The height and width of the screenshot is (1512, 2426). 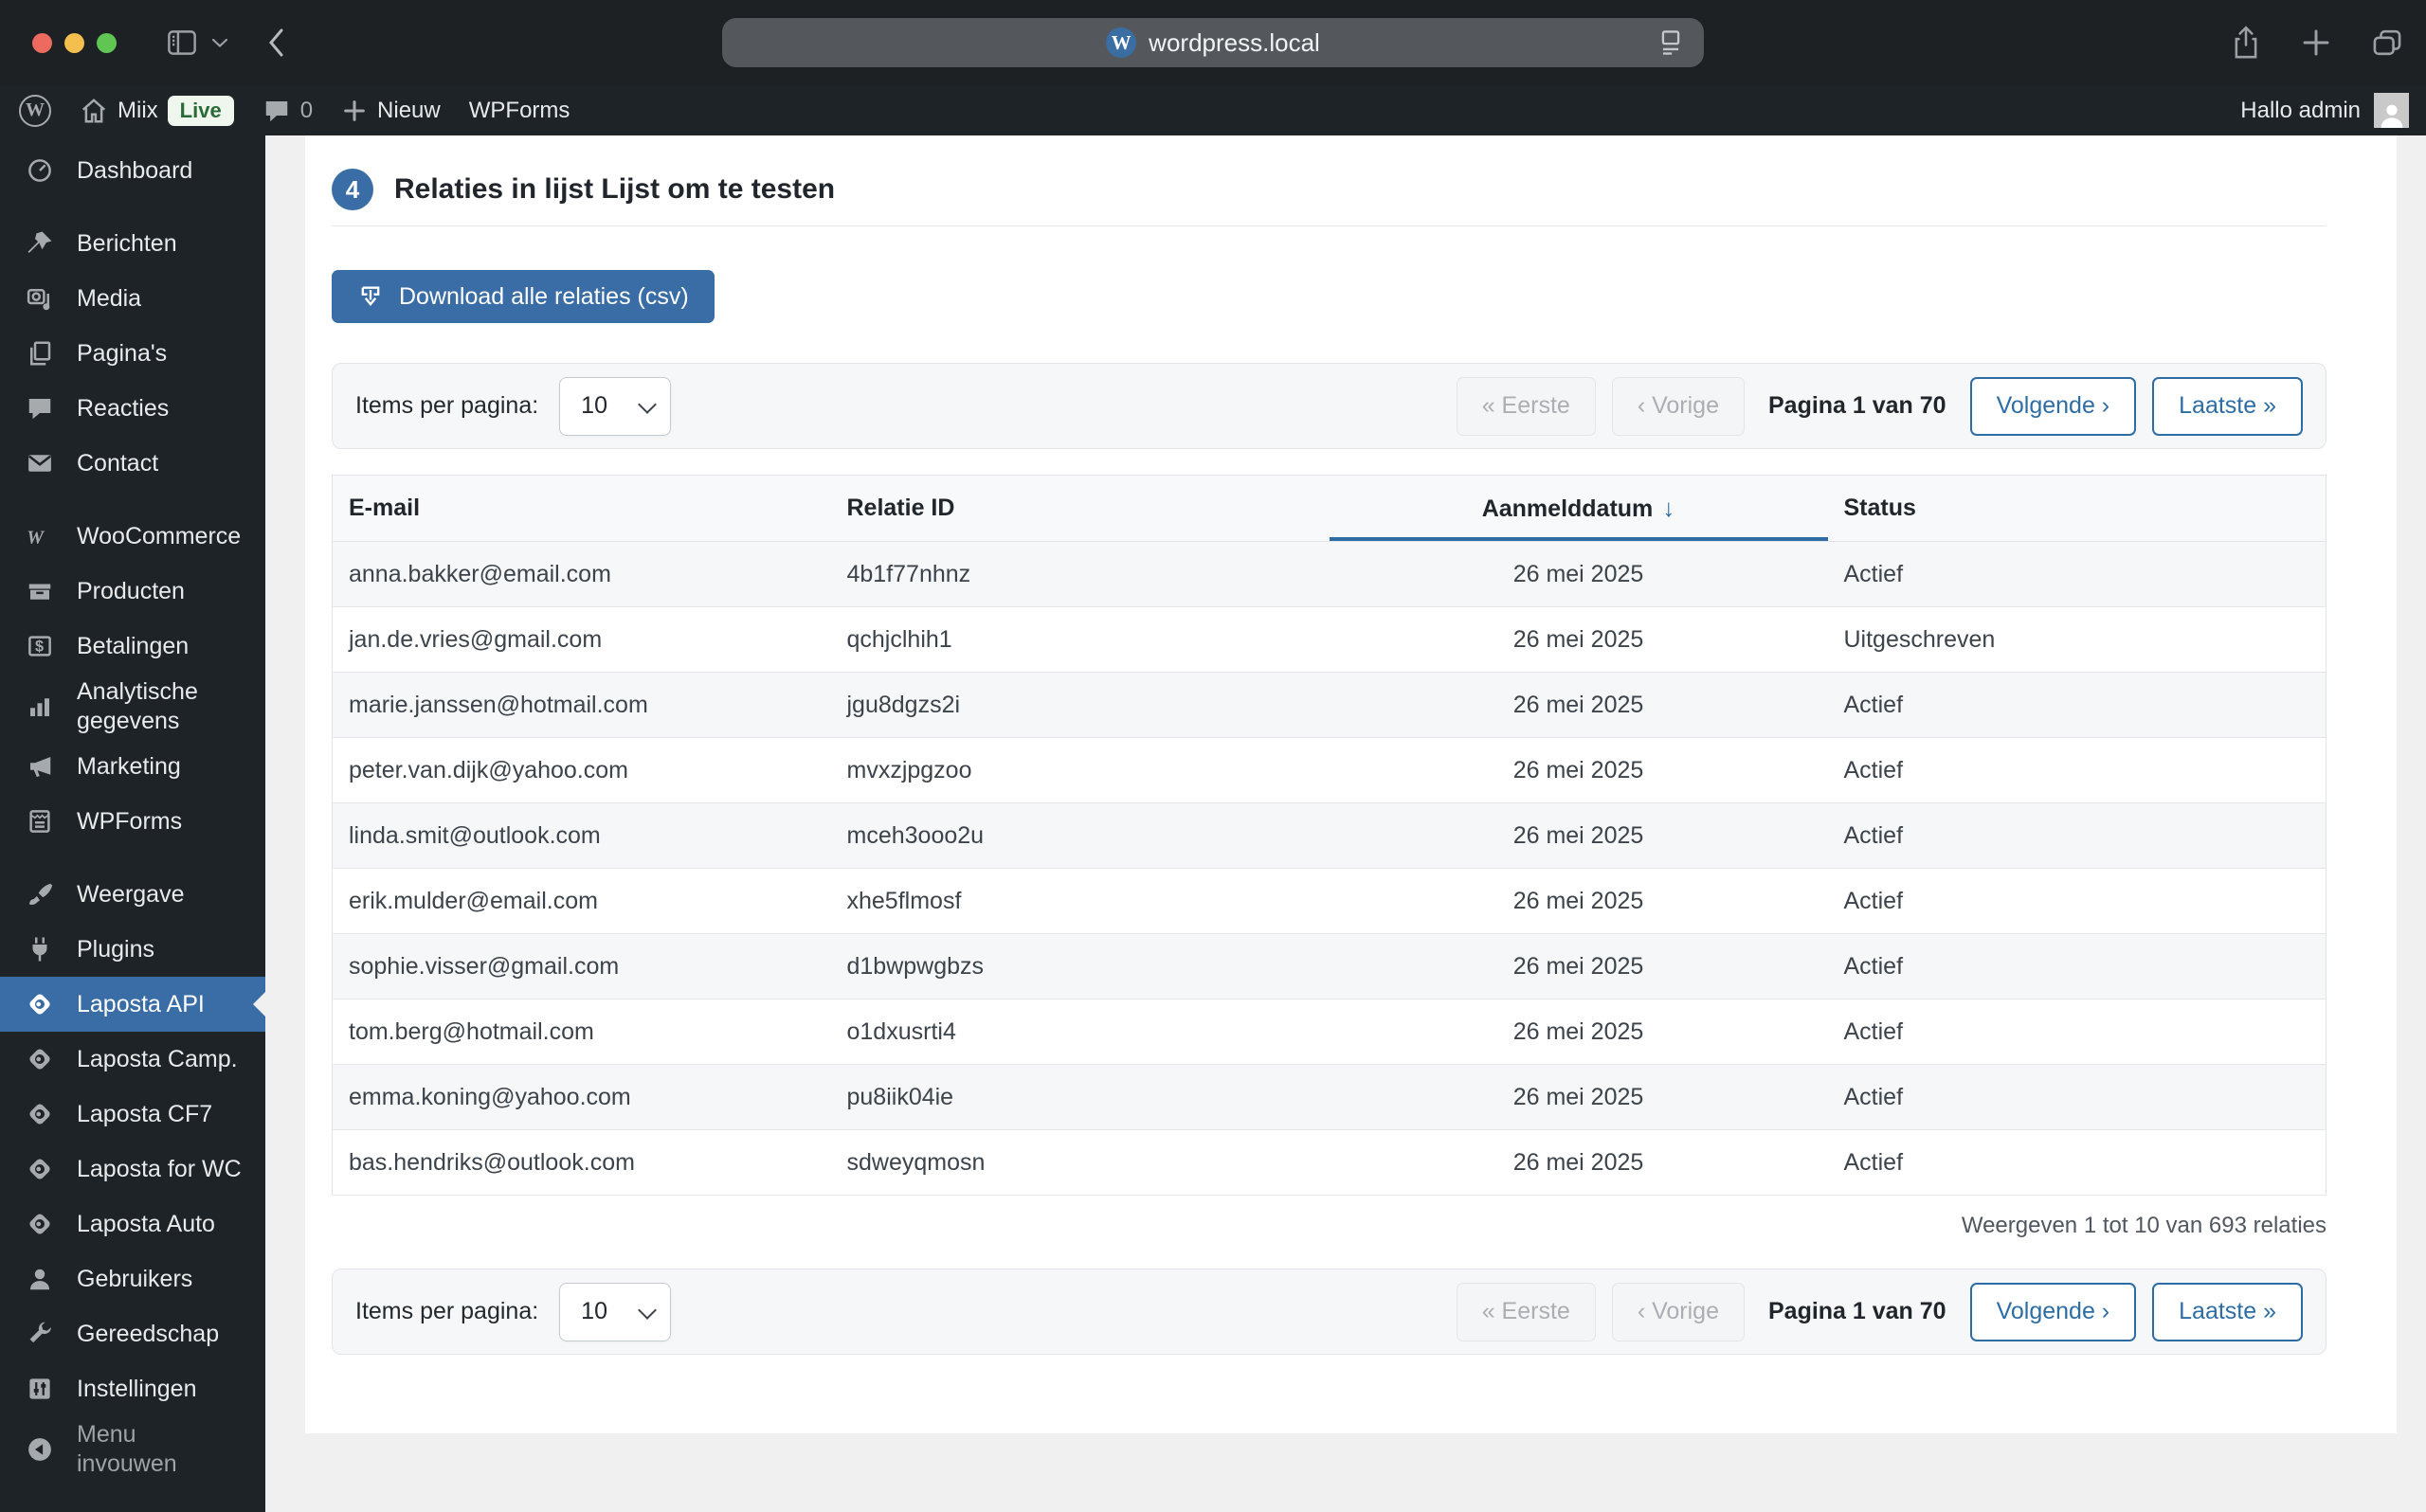 What do you see at coordinates (2387, 42) in the screenshot?
I see `tab-overview-icon` at bounding box center [2387, 42].